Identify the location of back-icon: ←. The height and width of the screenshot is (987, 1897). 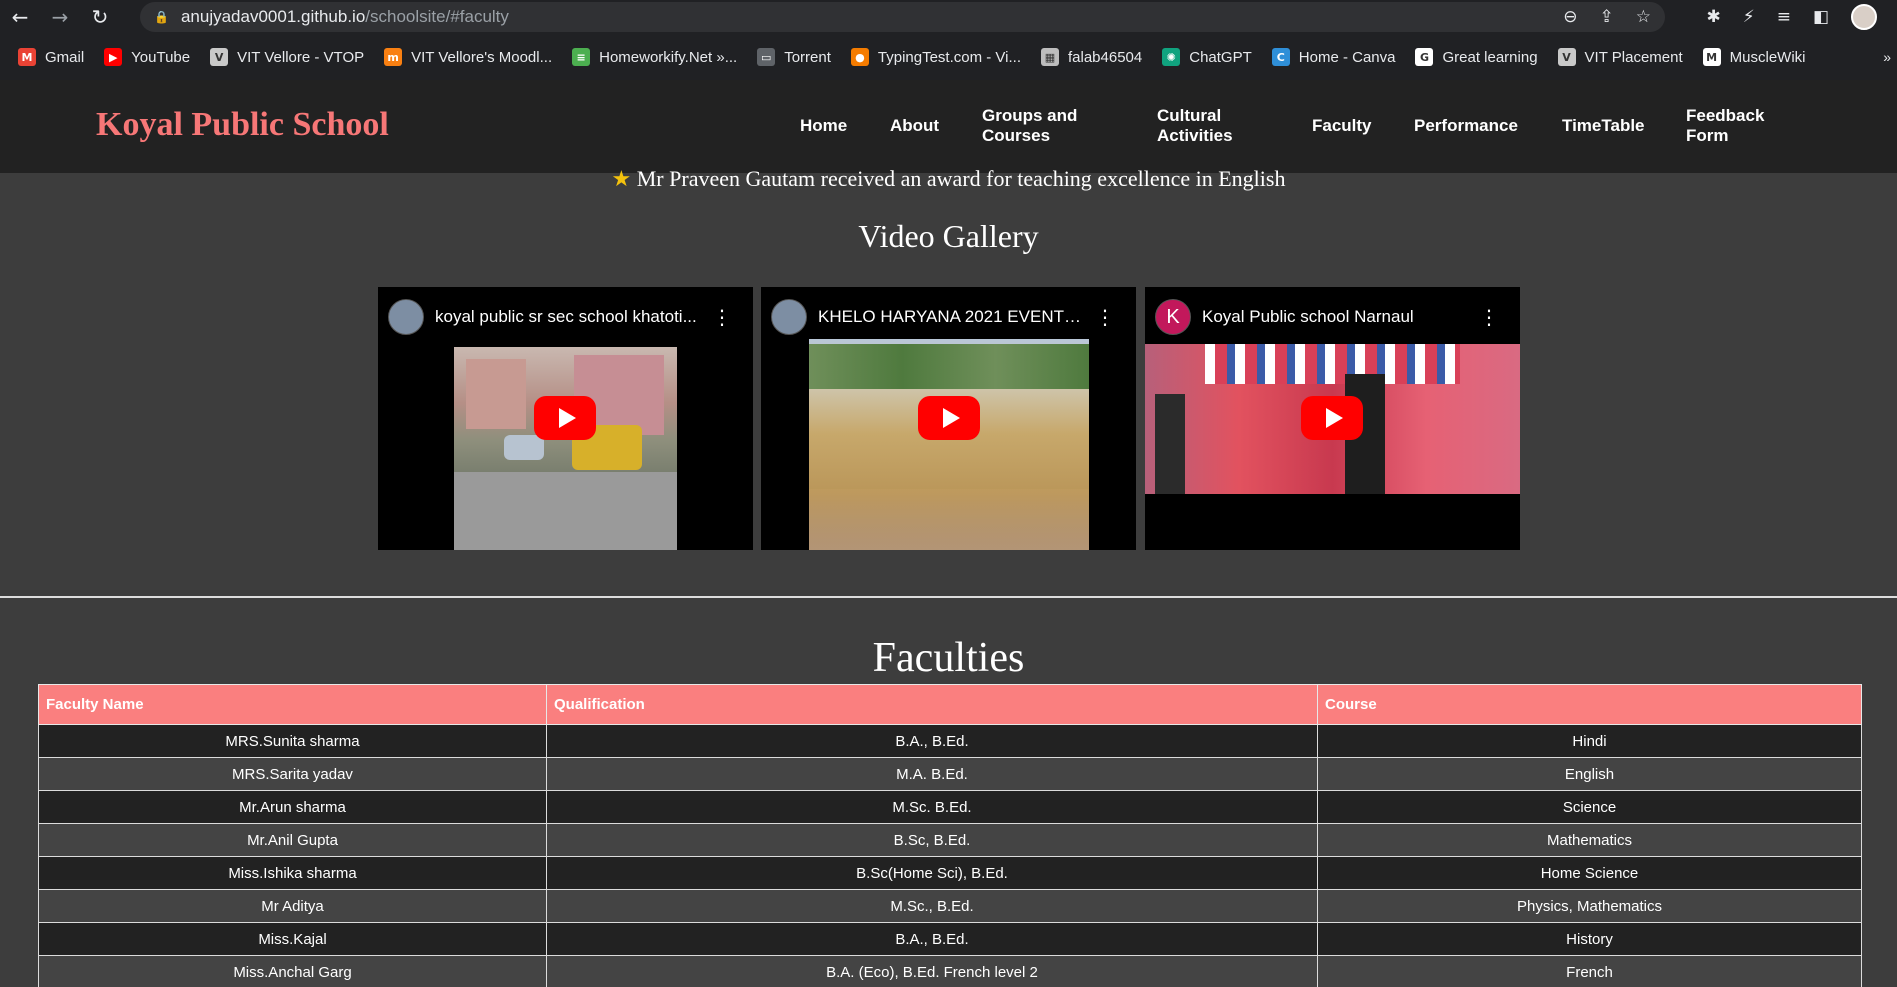
(20, 17).